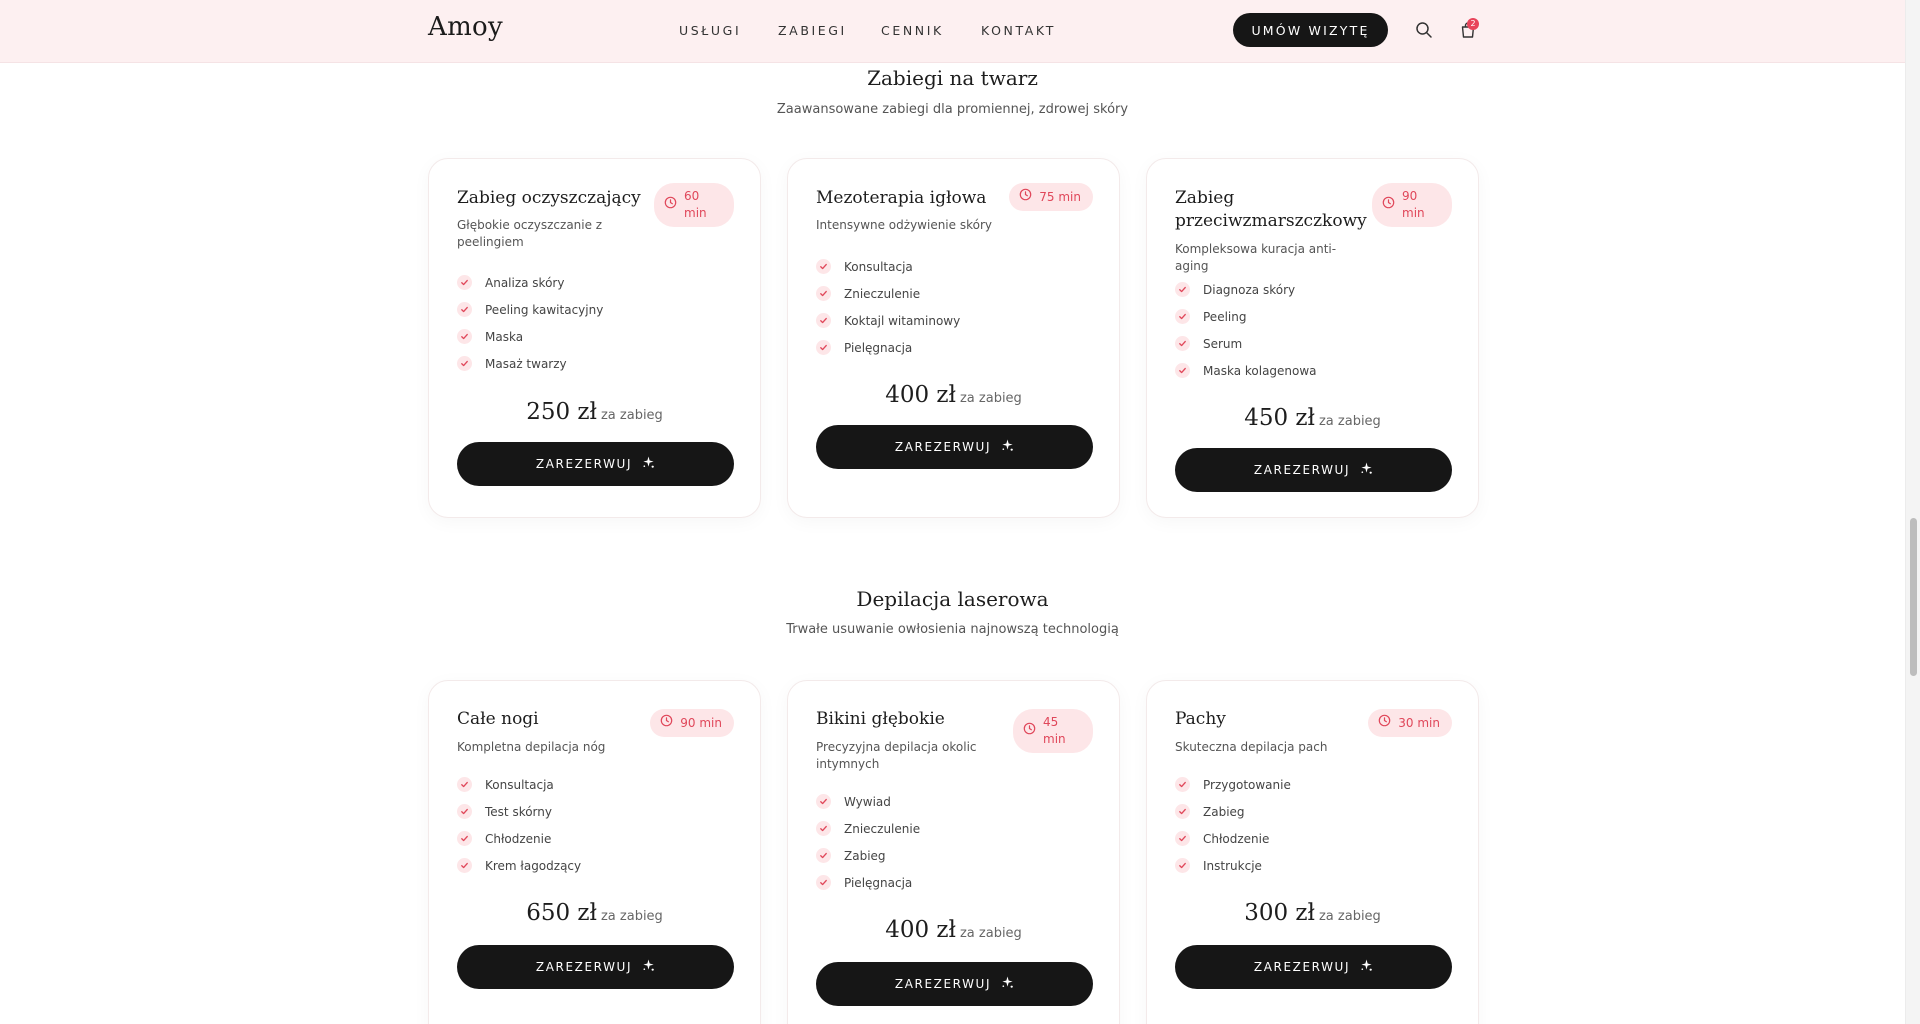  I want to click on duration-text: 60 min, so click(695, 204).